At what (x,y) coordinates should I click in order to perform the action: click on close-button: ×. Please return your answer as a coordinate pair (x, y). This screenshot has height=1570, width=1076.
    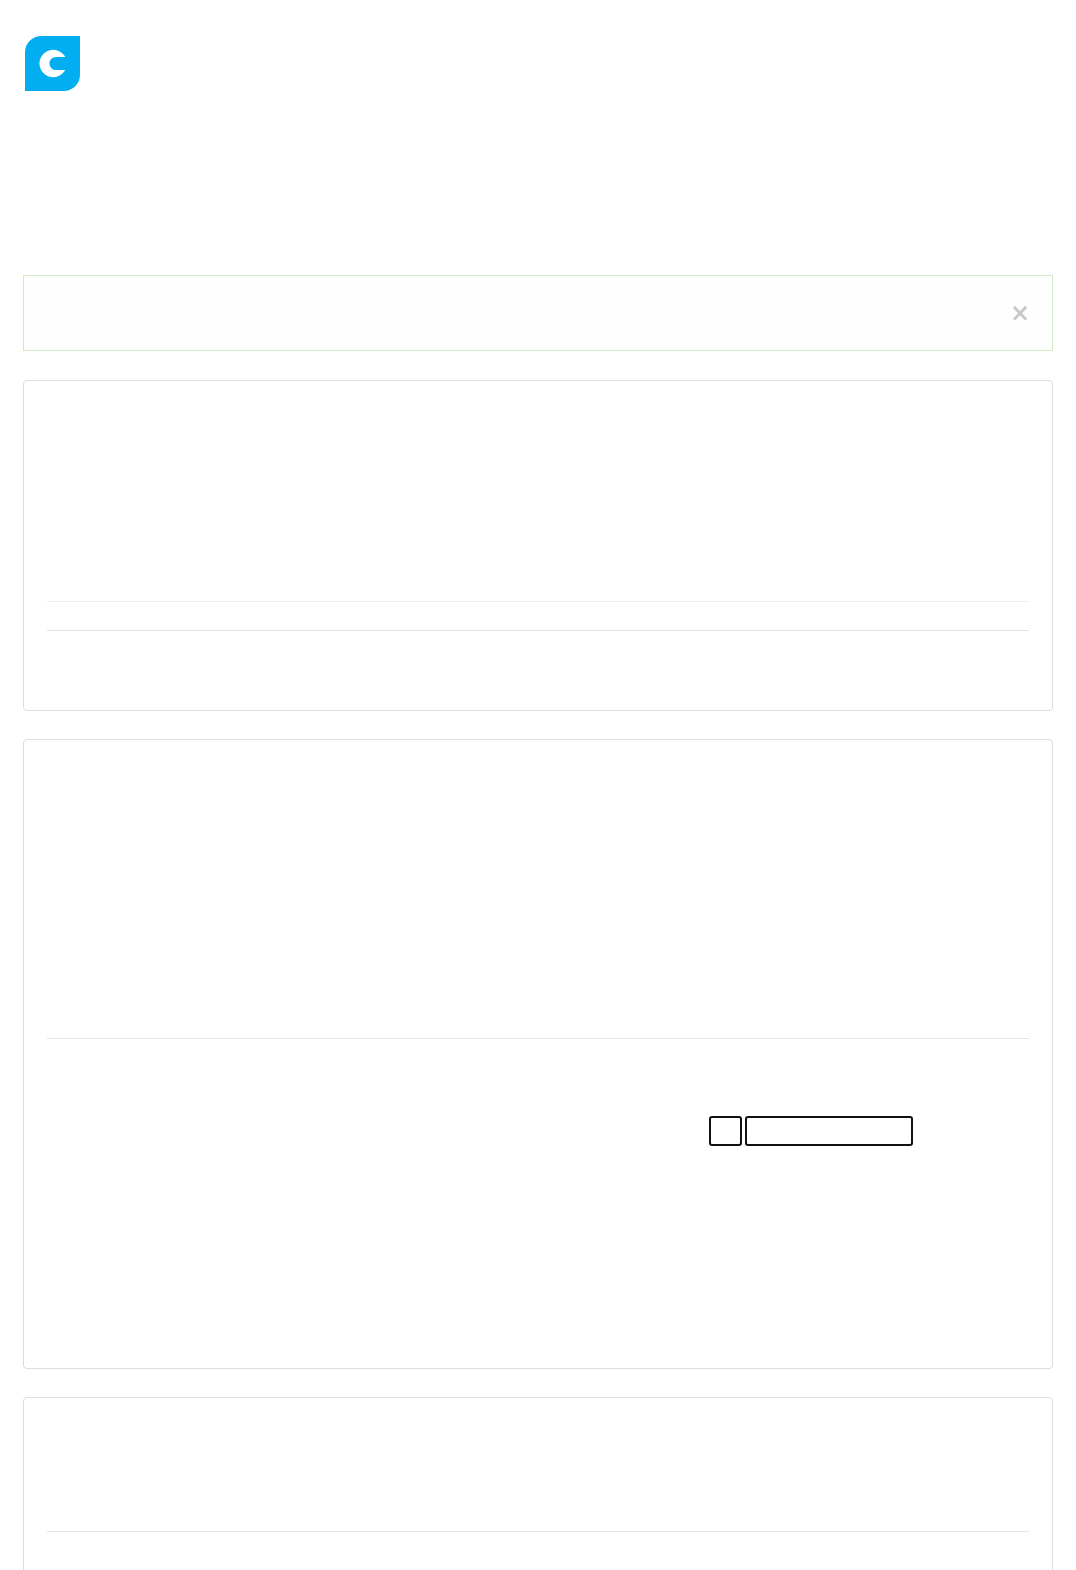
    Looking at the image, I should click on (1019, 313).